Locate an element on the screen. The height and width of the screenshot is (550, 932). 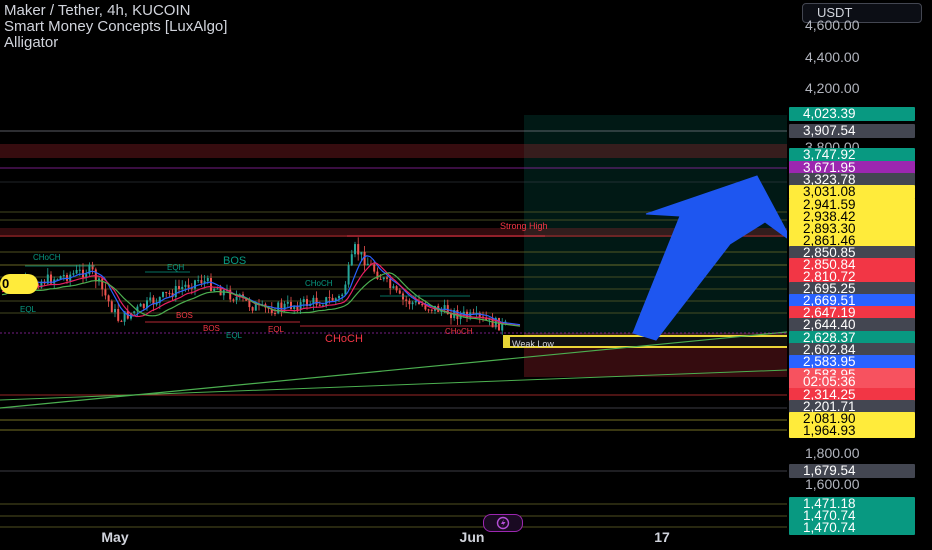
time-axis: May Jun 17 is located at coordinates (393, 539).